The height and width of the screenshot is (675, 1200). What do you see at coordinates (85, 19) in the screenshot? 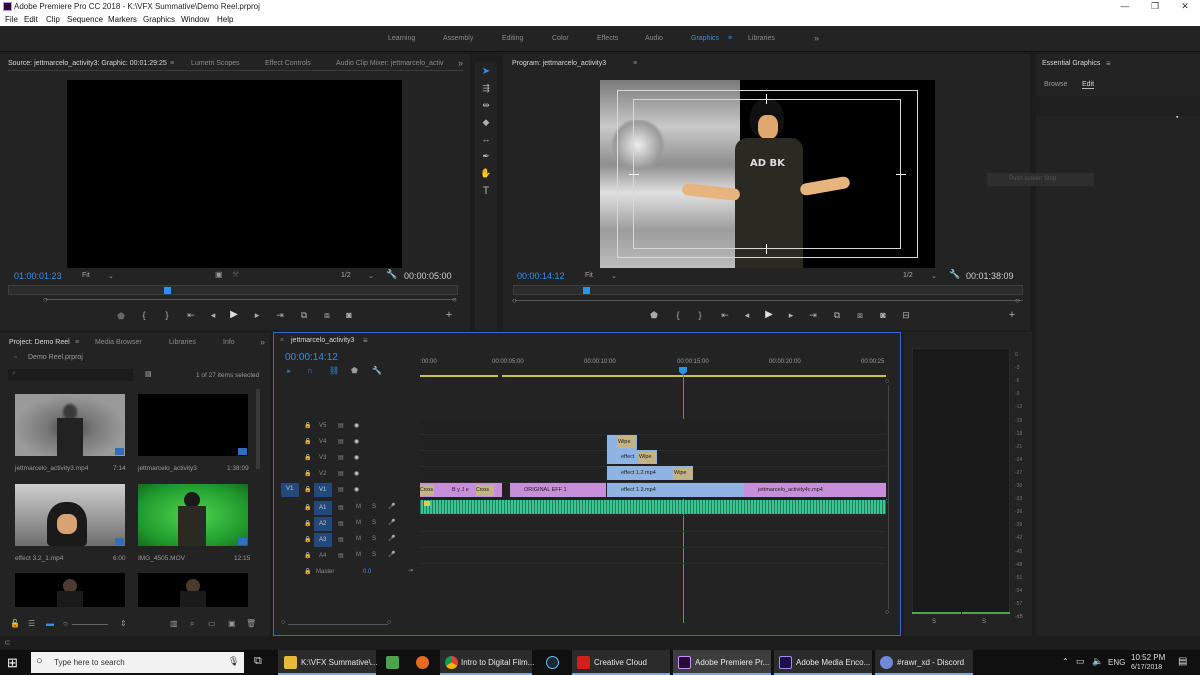
I see `menu-sequence: Sequence` at bounding box center [85, 19].